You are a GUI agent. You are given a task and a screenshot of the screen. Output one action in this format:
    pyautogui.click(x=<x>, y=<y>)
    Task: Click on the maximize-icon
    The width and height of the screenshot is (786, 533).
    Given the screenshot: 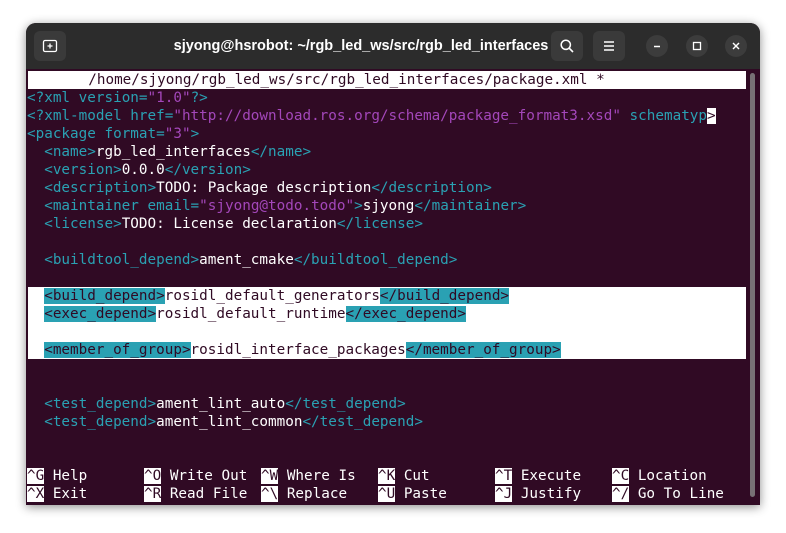 What is the action you would take?
    pyautogui.click(x=697, y=46)
    